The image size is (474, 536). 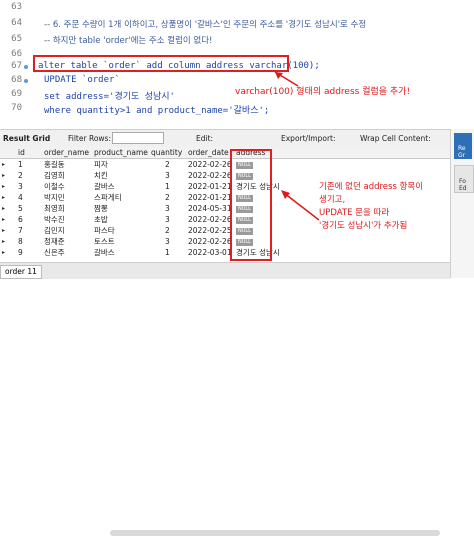 I want to click on right-side-panel: Re Gr Fo Ed, so click(x=462, y=203).